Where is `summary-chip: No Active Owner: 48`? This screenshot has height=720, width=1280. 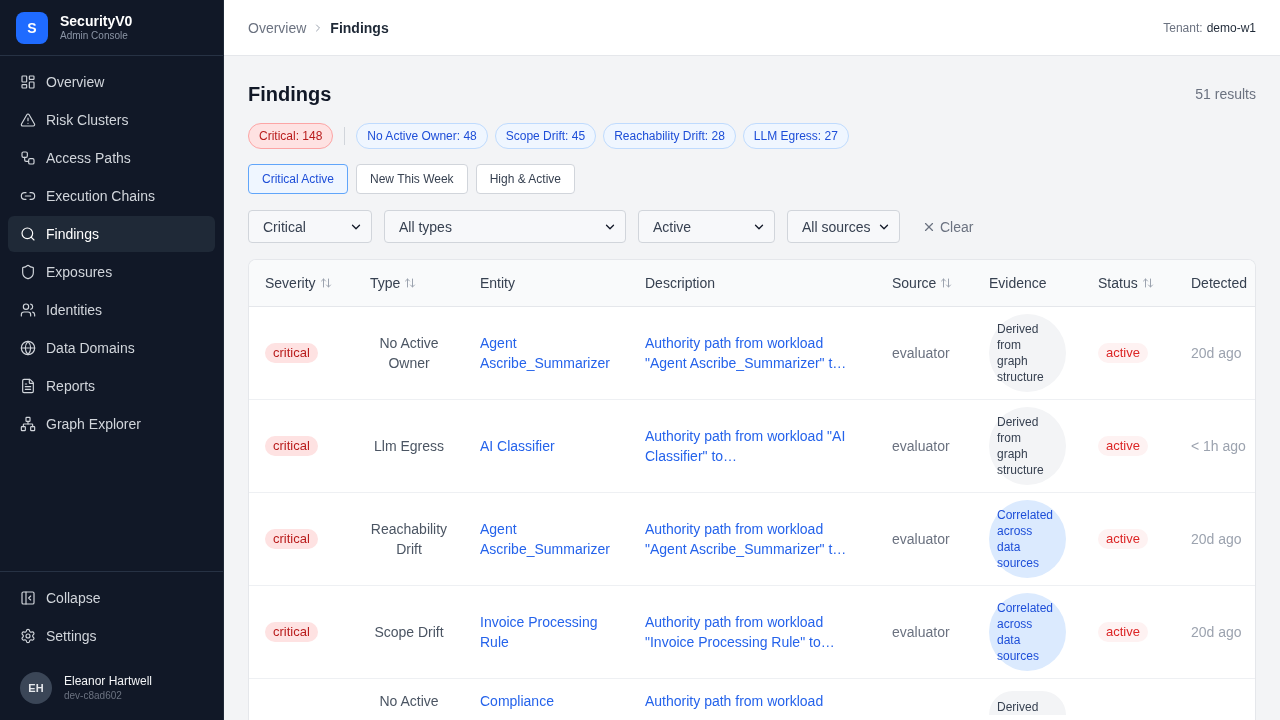 summary-chip: No Active Owner: 48 is located at coordinates (422, 136).